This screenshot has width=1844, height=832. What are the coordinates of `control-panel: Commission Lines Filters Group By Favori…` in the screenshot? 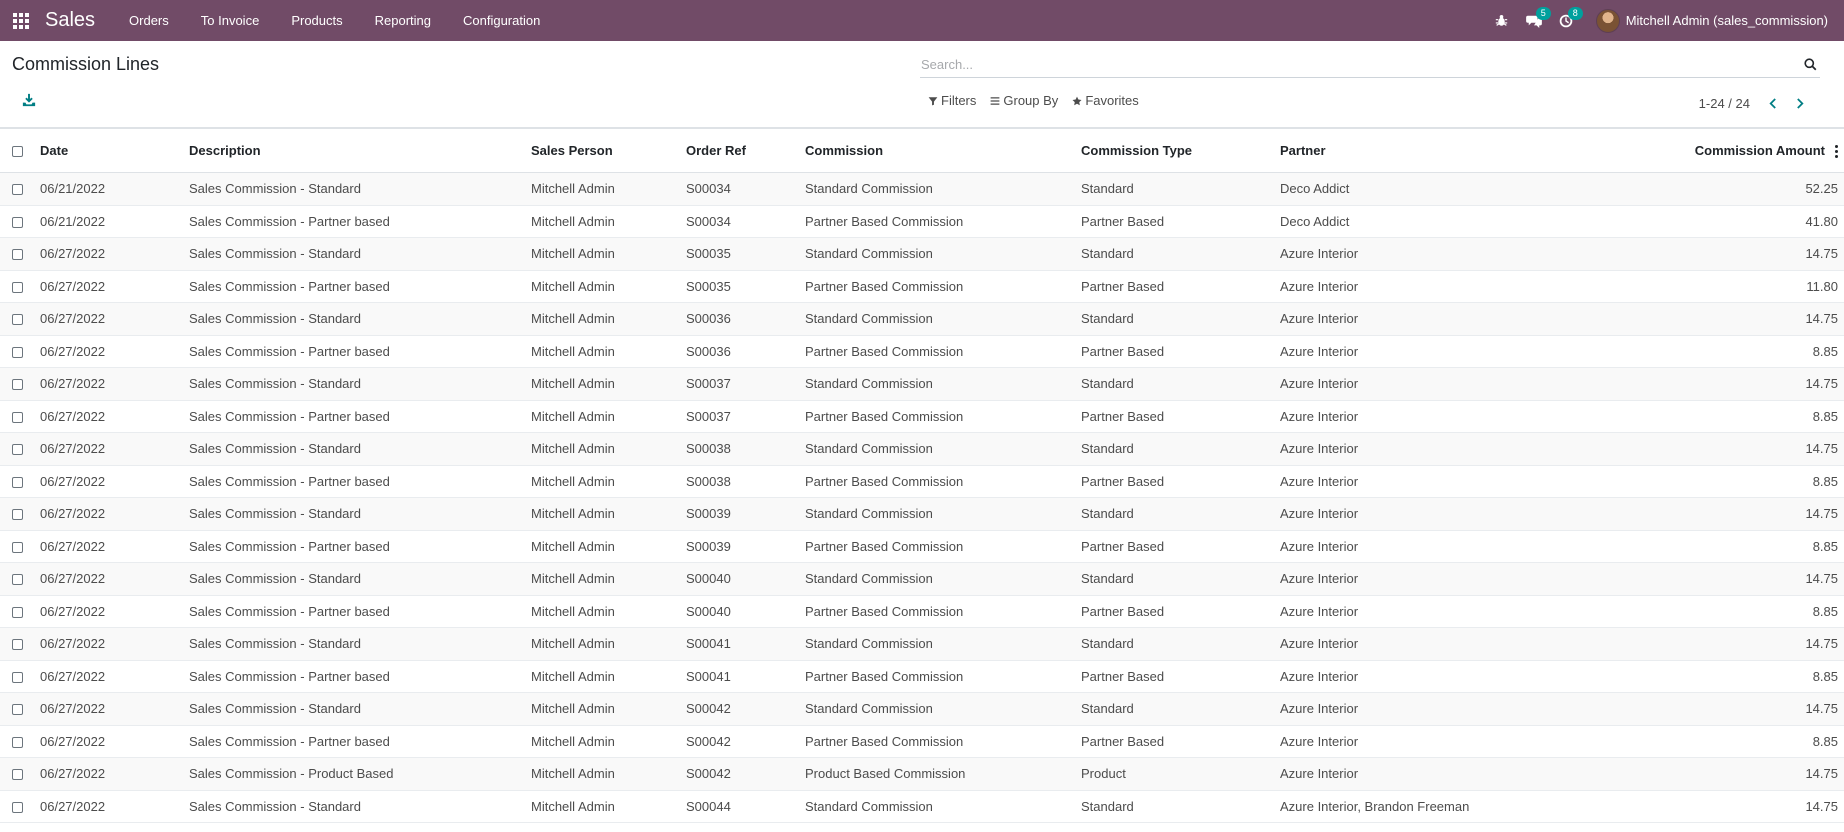 It's located at (922, 84).